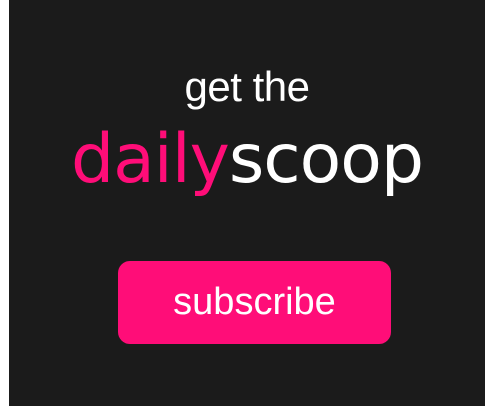  Describe the element at coordinates (254, 302) in the screenshot. I see `subscribe-button: subscribe` at that location.